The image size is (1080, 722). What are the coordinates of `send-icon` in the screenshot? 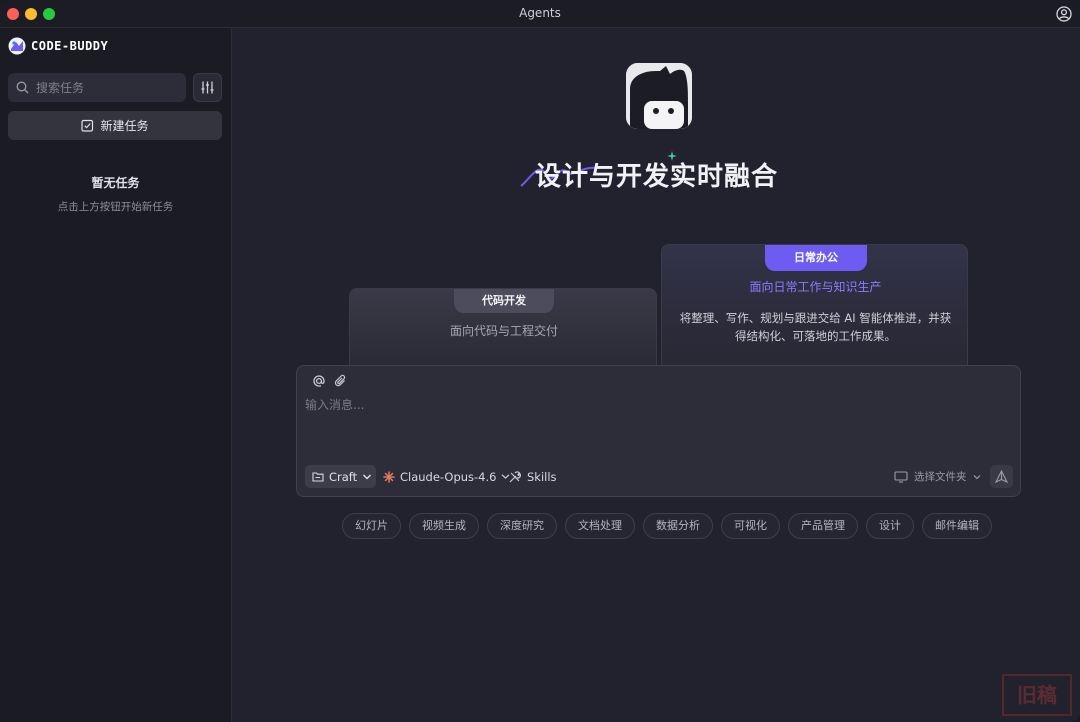 It's located at (1001, 476).